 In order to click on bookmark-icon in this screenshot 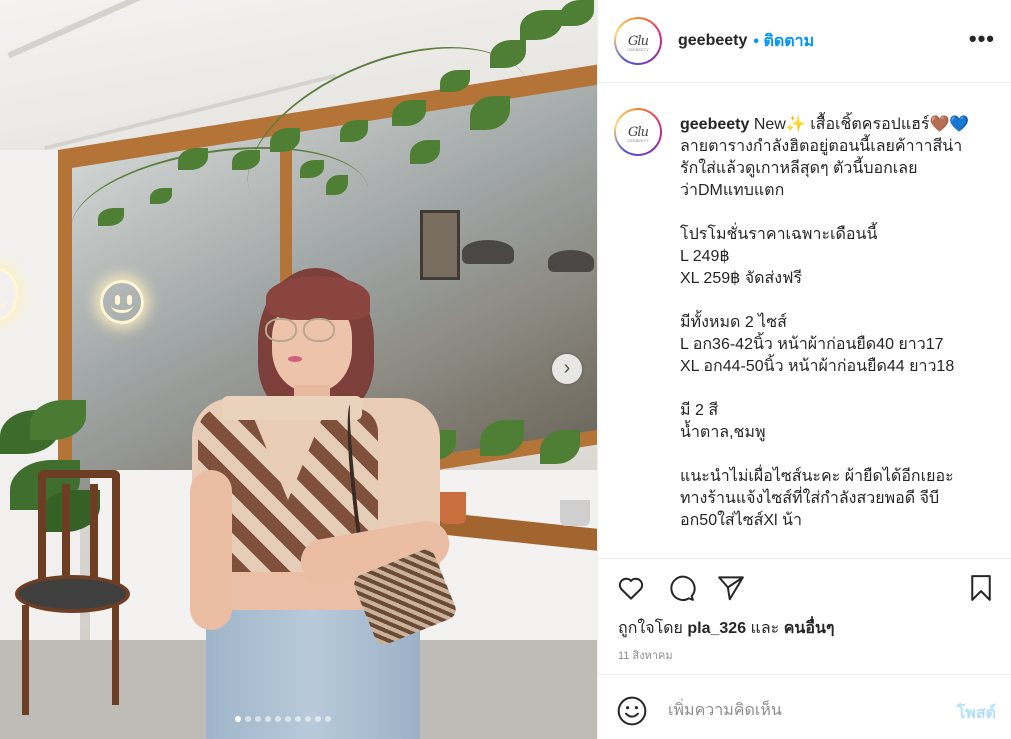, I will do `click(981, 588)`.